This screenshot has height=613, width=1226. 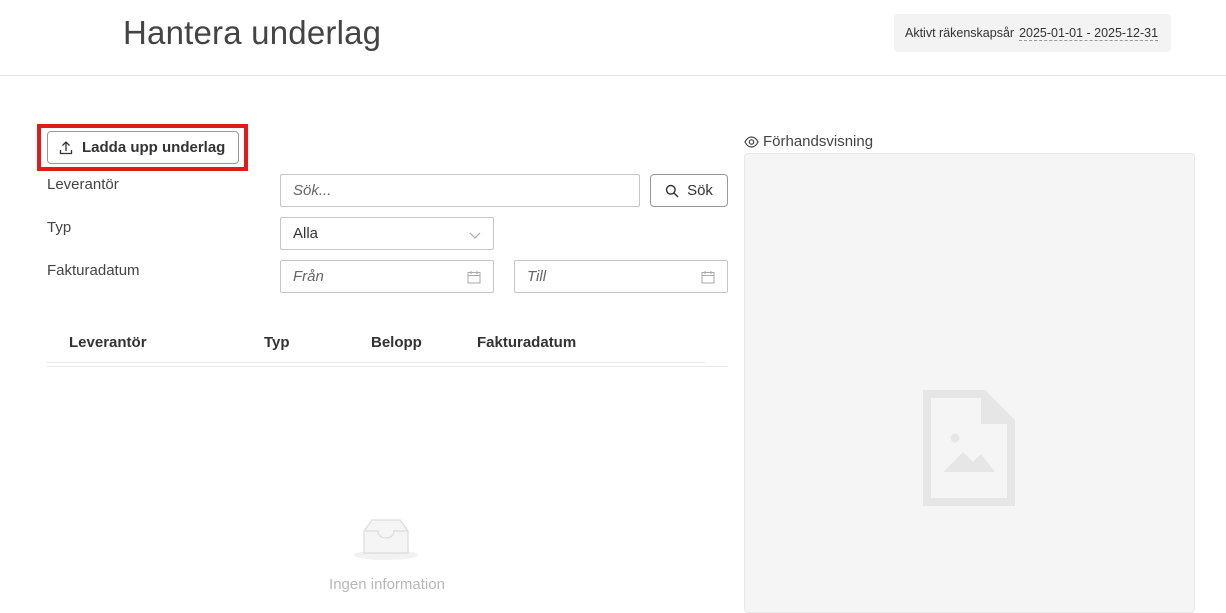 I want to click on type-label: Typ, so click(x=59, y=227).